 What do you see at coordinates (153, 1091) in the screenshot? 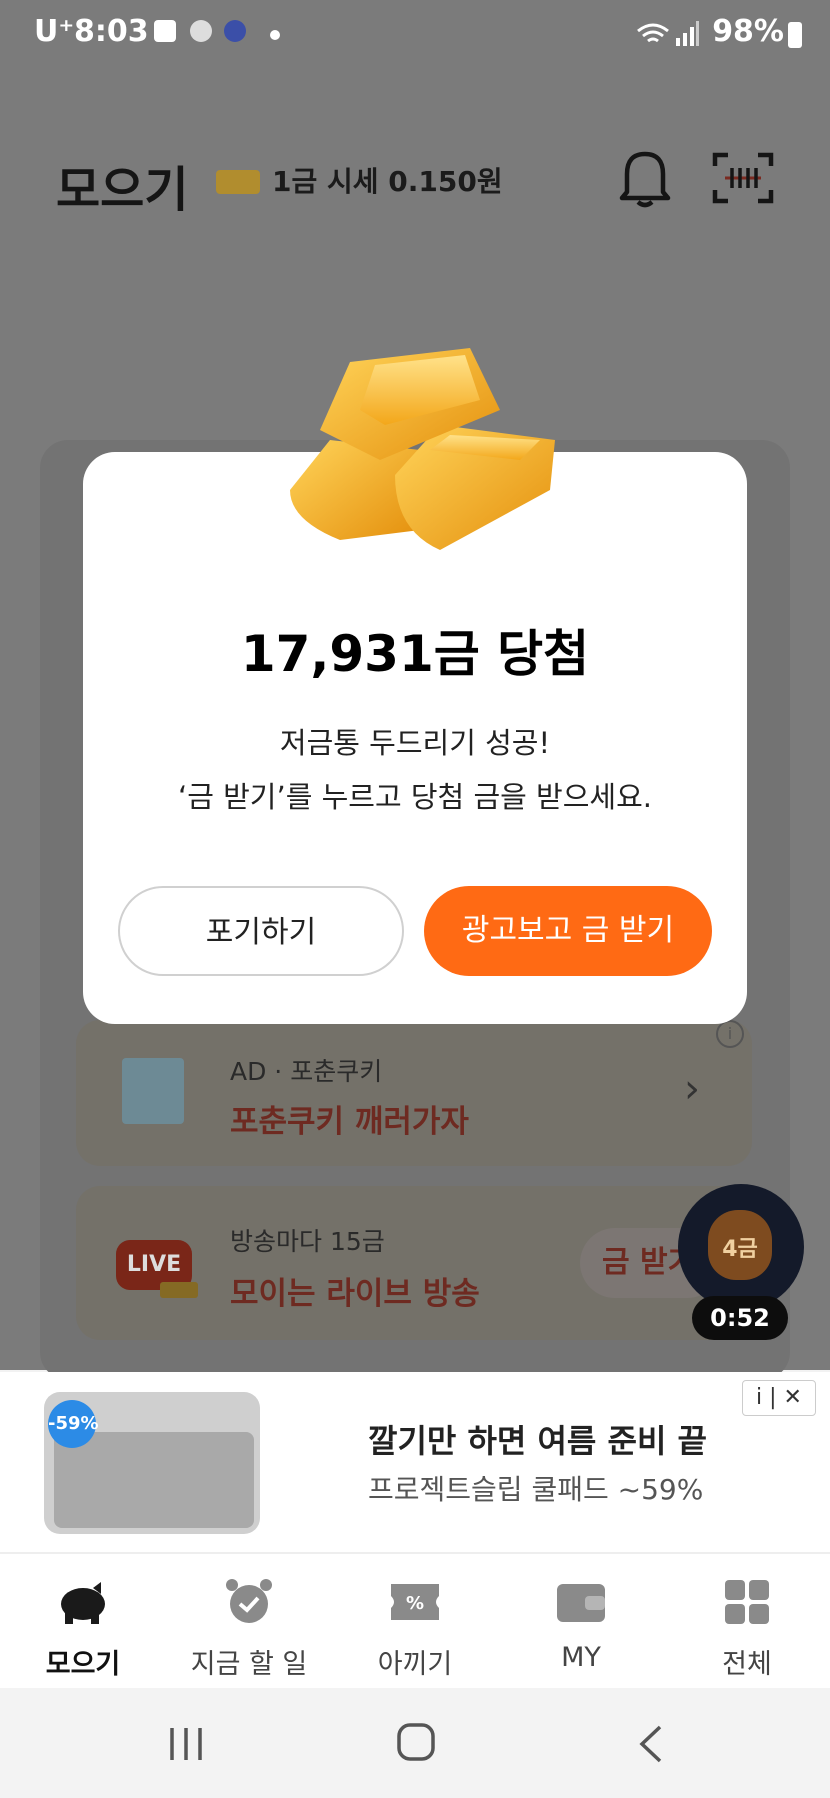
I see `fortune-cookie-thumbnail` at bounding box center [153, 1091].